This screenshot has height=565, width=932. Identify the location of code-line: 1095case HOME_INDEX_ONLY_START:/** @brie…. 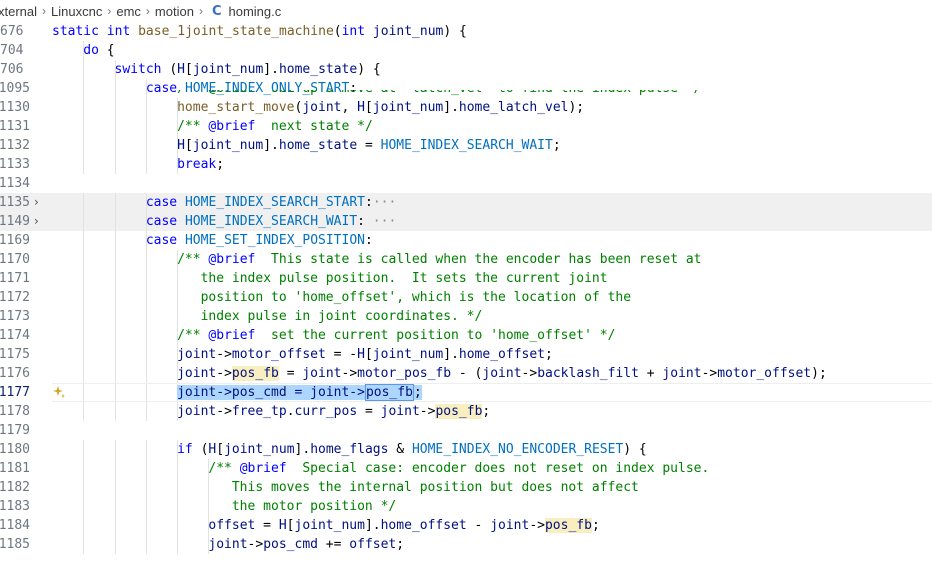
(466, 88).